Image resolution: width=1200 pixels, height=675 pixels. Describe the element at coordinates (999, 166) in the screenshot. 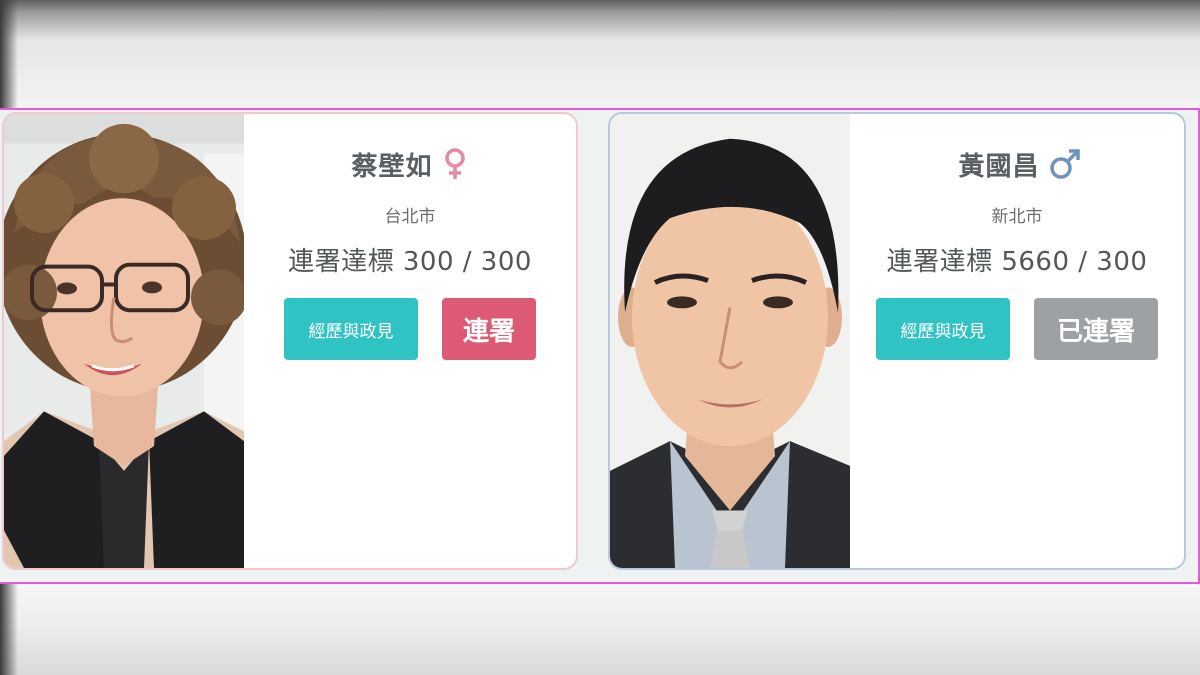

I see `candidate-name: 黃國昌` at that location.